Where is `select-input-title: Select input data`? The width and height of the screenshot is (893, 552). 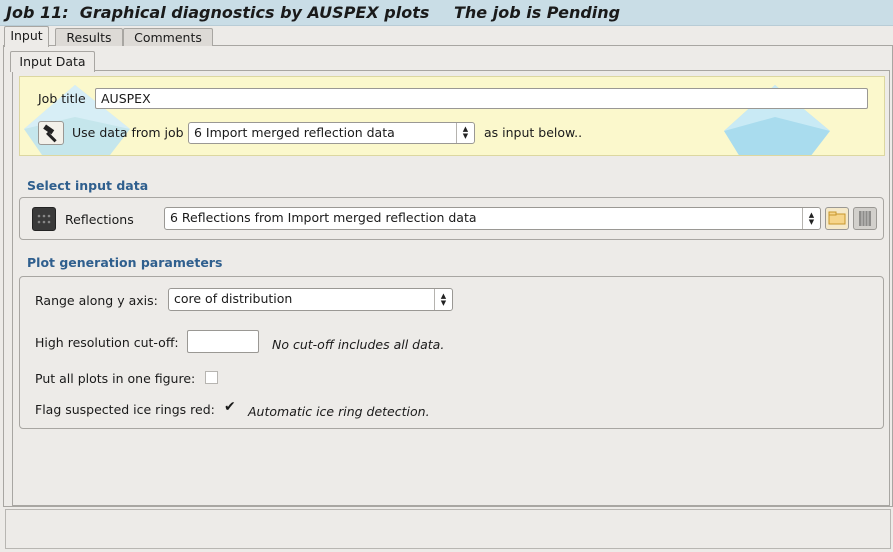
select-input-title: Select input data is located at coordinates (88, 185).